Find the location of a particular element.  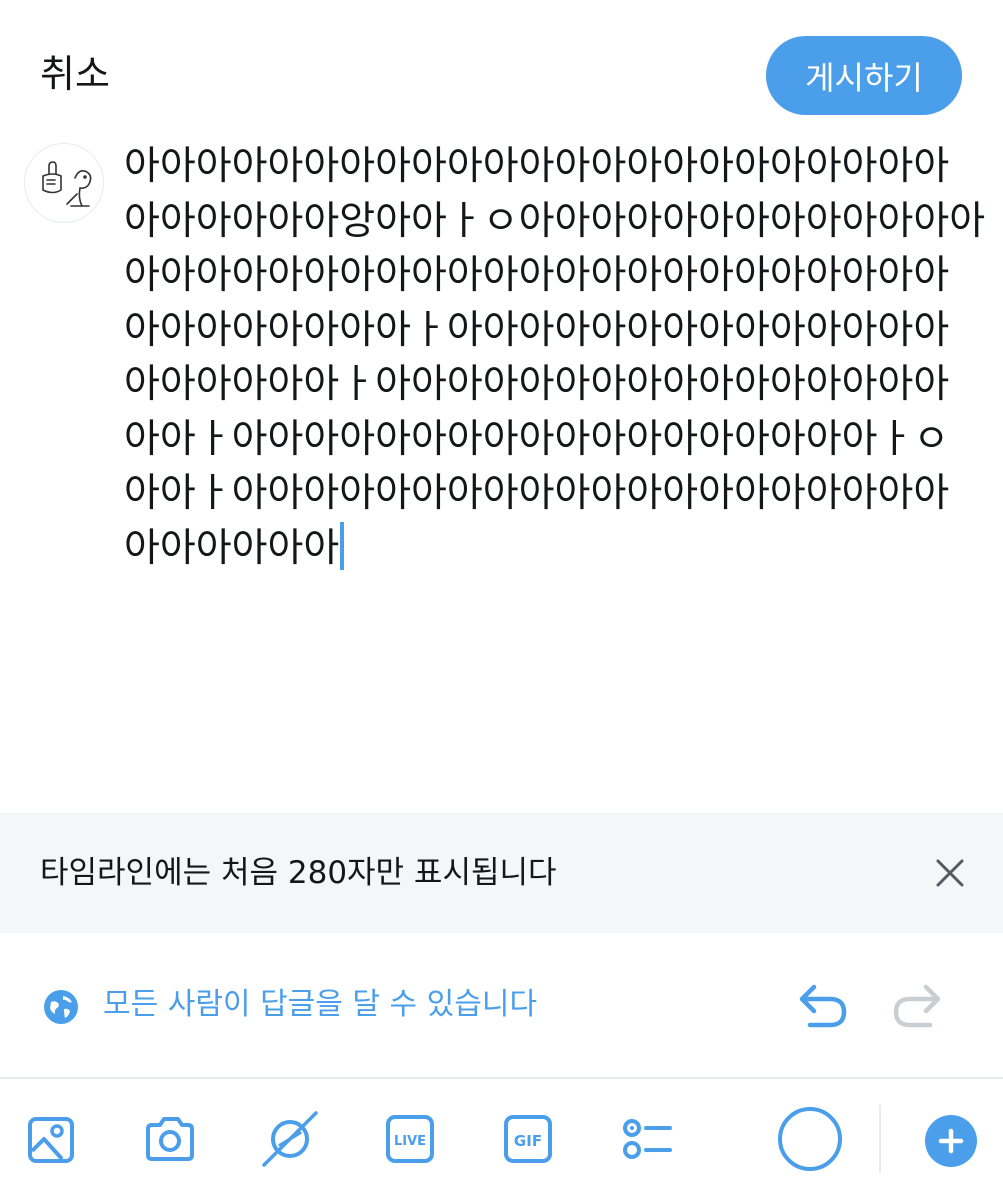

gif-icon: GIF is located at coordinates (528, 1139).